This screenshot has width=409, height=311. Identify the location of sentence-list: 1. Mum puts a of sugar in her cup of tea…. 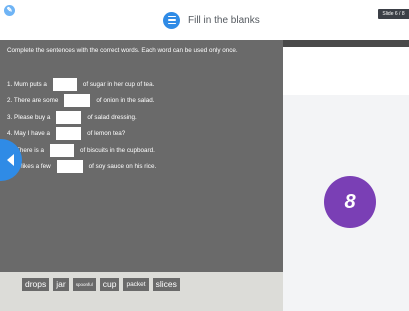
(81, 125).